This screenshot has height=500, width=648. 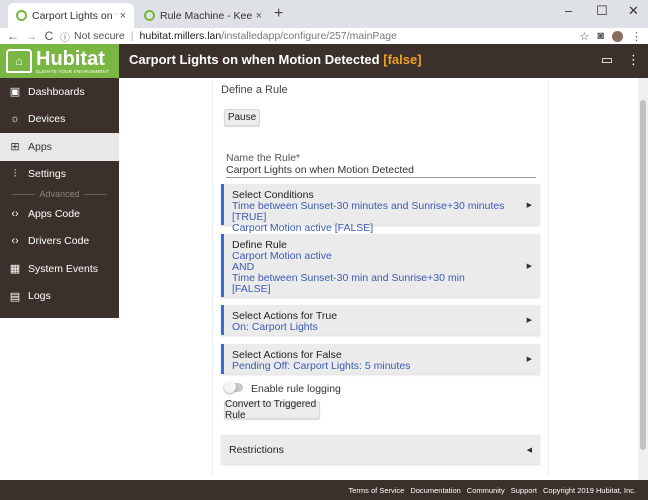 I want to click on rule-logging-toggle, so click(x=233, y=387).